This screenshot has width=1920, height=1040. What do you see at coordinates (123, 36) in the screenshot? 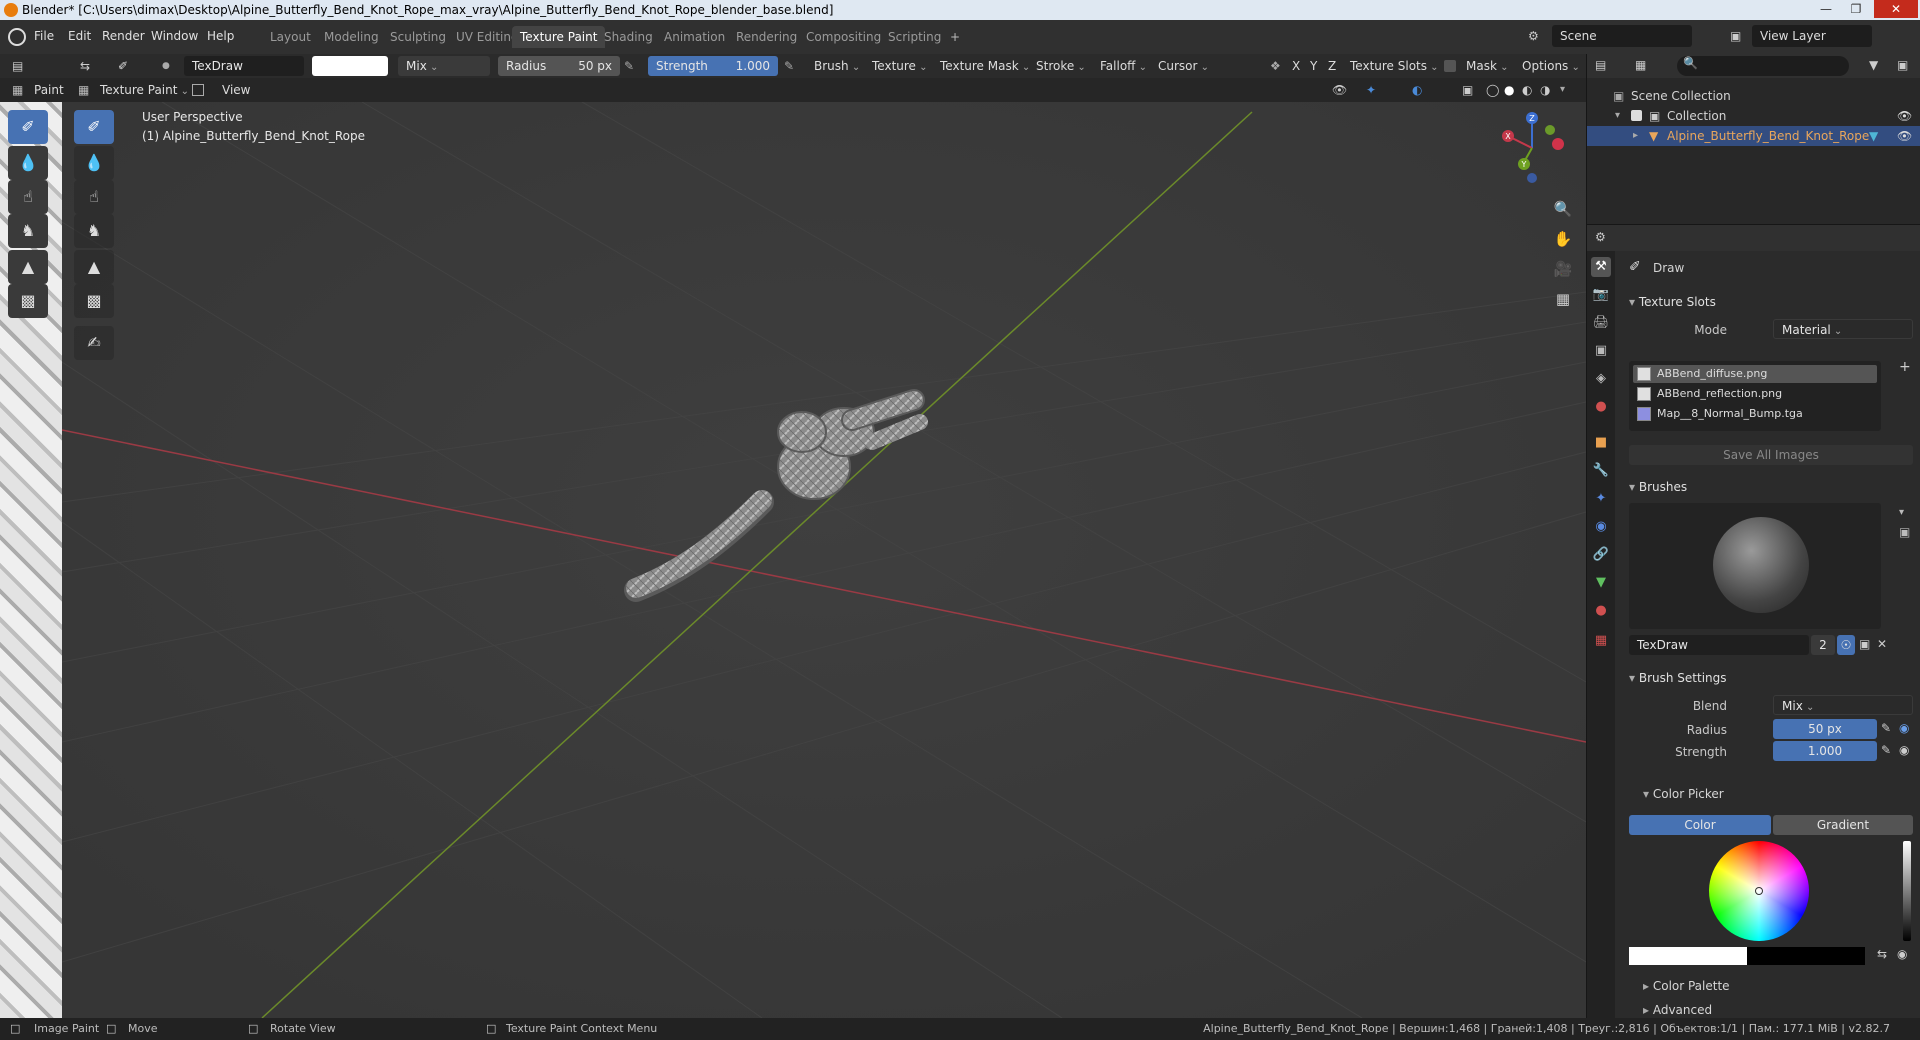
I see `menu-render: Render` at bounding box center [123, 36].